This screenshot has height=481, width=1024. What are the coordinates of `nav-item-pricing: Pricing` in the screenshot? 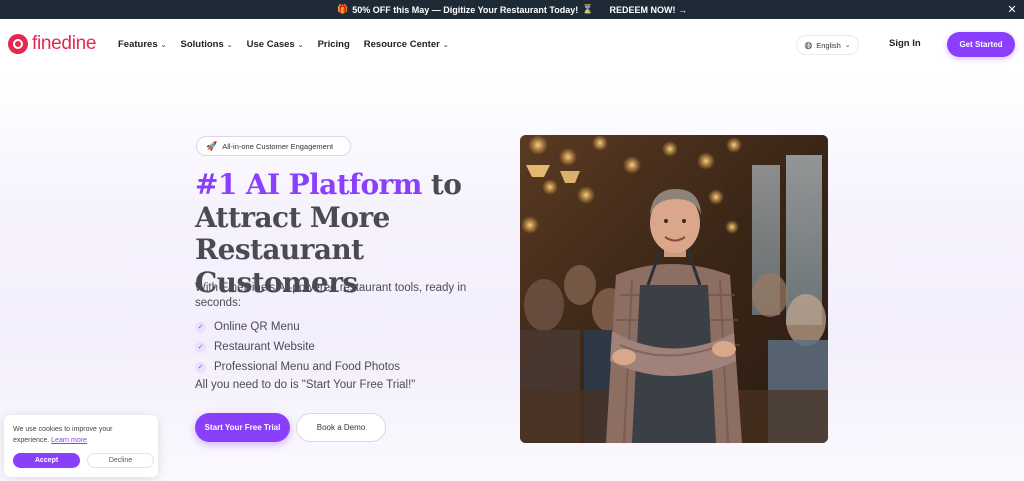 It's located at (334, 44).